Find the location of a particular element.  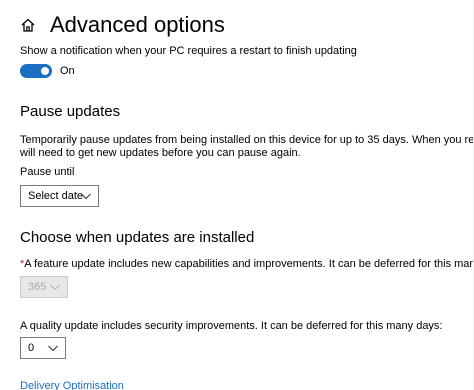

pause-until-label: Pause until is located at coordinates (47, 172).